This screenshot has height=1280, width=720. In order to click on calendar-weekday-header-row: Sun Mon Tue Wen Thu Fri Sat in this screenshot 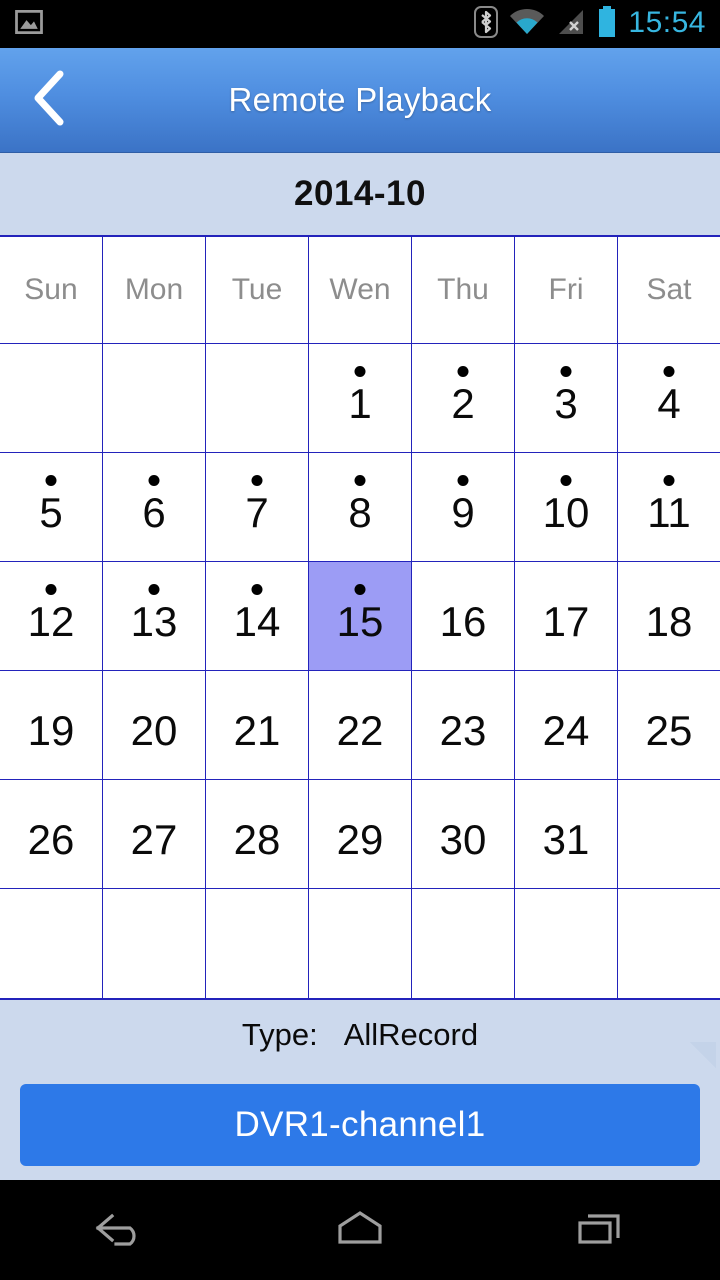, I will do `click(360, 290)`.